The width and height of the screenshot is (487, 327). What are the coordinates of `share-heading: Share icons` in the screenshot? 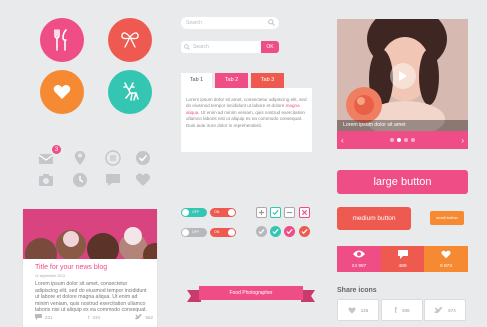 It's located at (357, 290).